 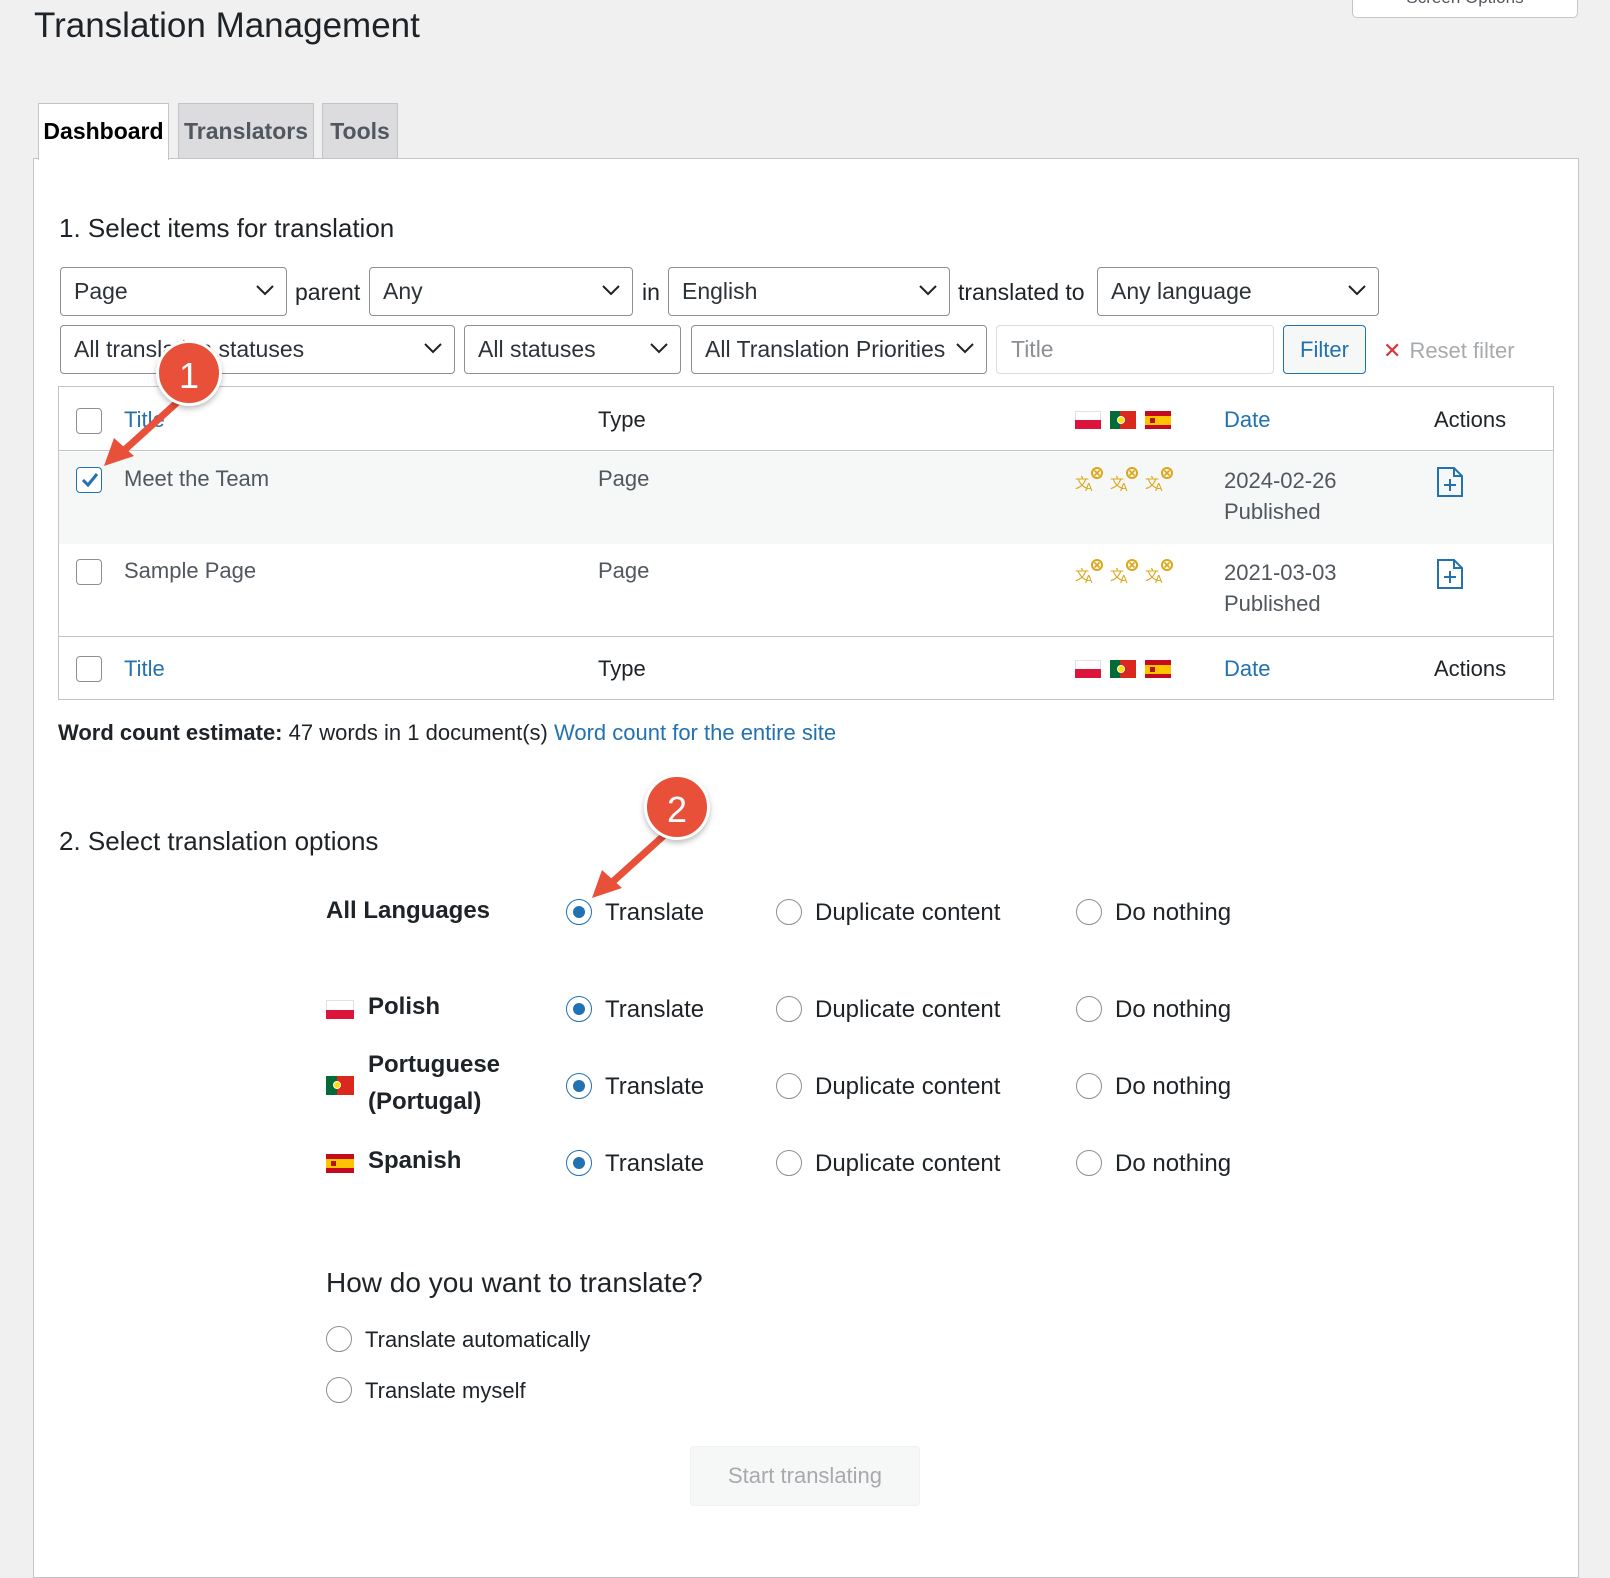 I want to click on reset-filter-link: ✕ Reset filter, so click(x=1449, y=350).